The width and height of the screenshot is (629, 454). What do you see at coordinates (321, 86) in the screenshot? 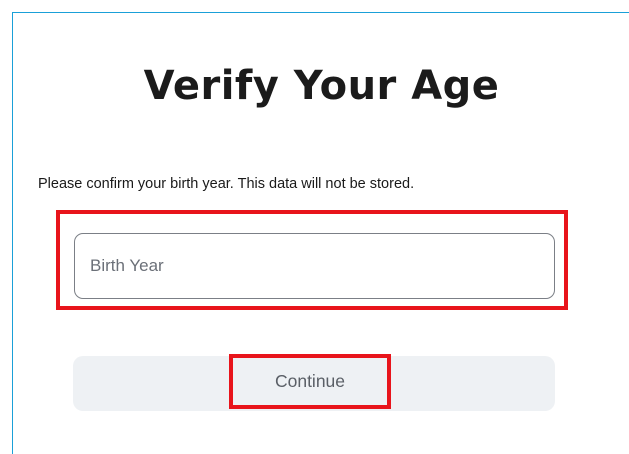
I see `modal-title: Verify Your Age` at bounding box center [321, 86].